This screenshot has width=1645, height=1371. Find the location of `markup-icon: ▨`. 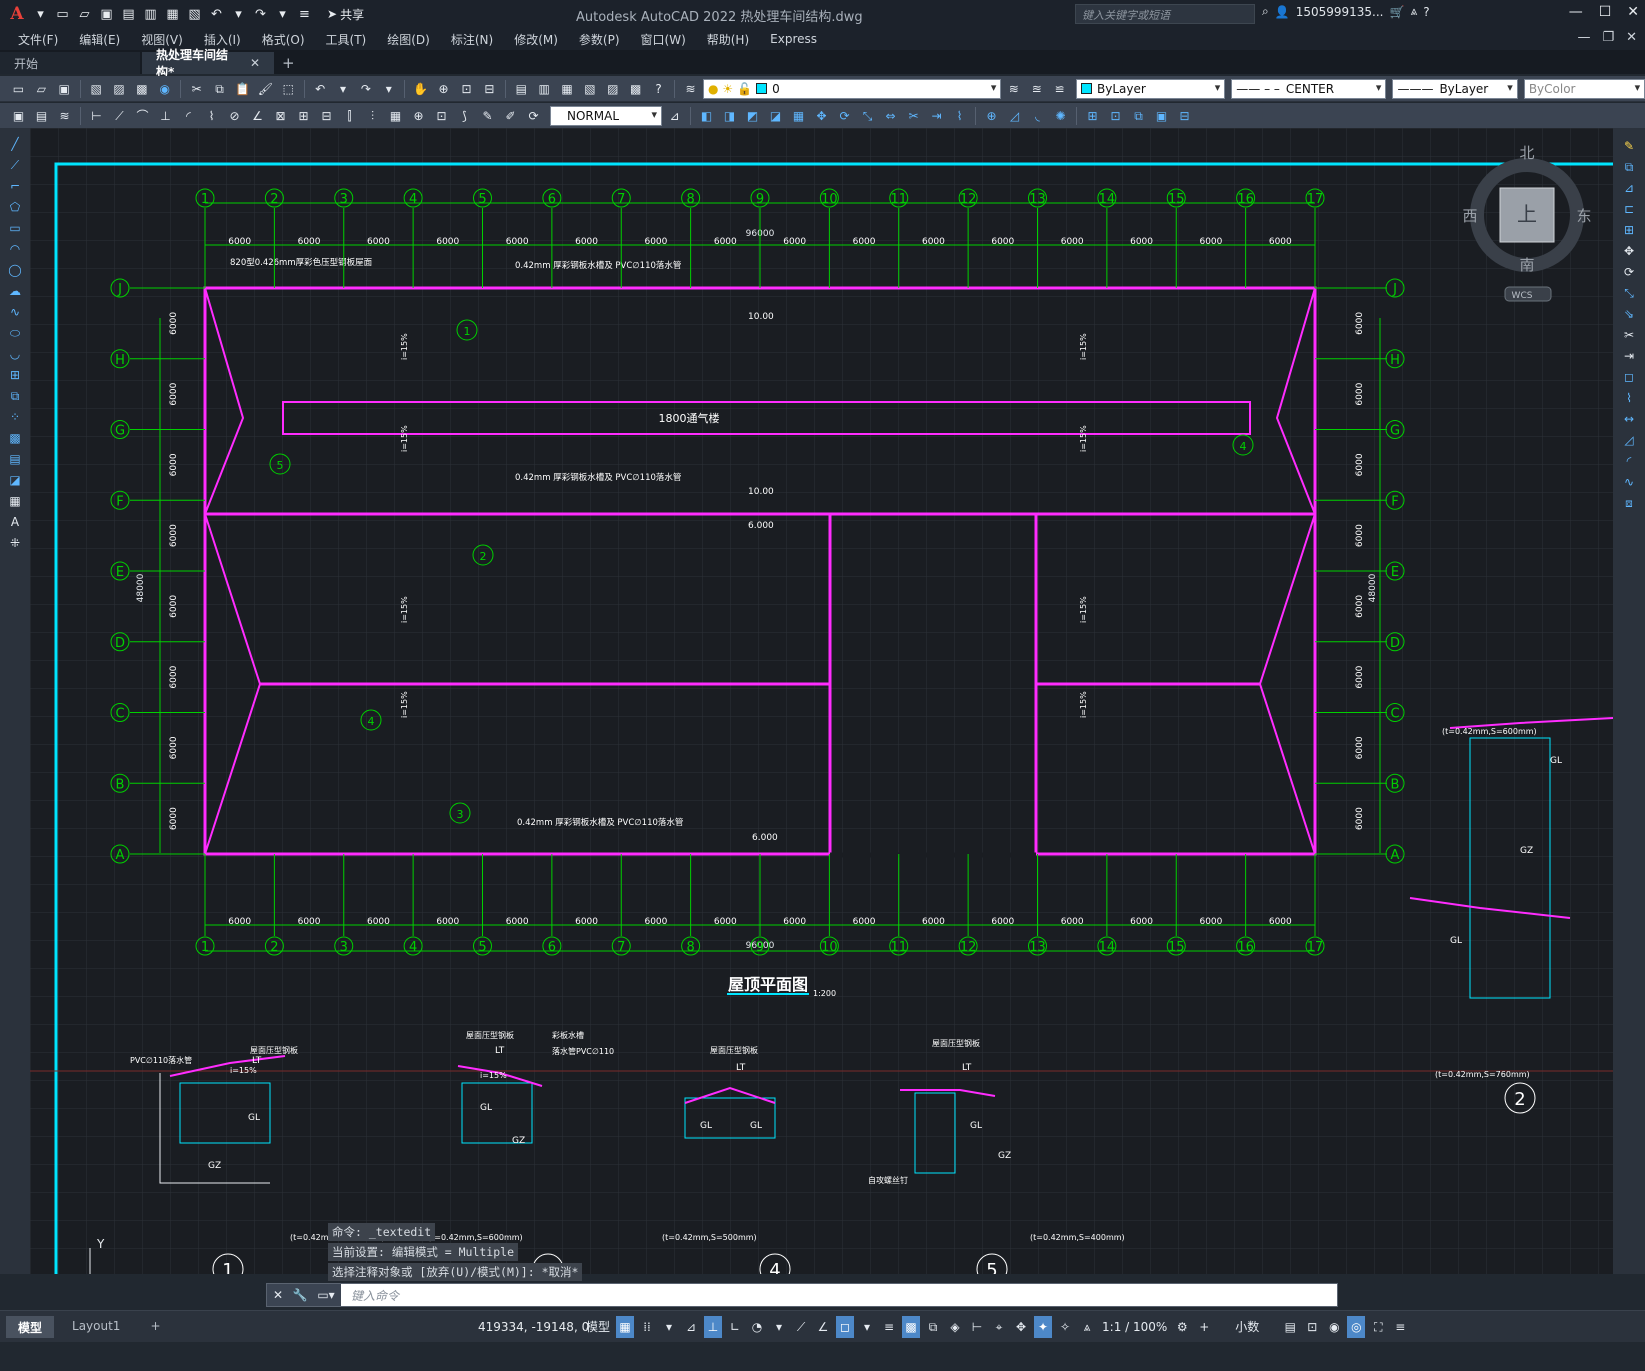

markup-icon: ▨ is located at coordinates (612, 89).